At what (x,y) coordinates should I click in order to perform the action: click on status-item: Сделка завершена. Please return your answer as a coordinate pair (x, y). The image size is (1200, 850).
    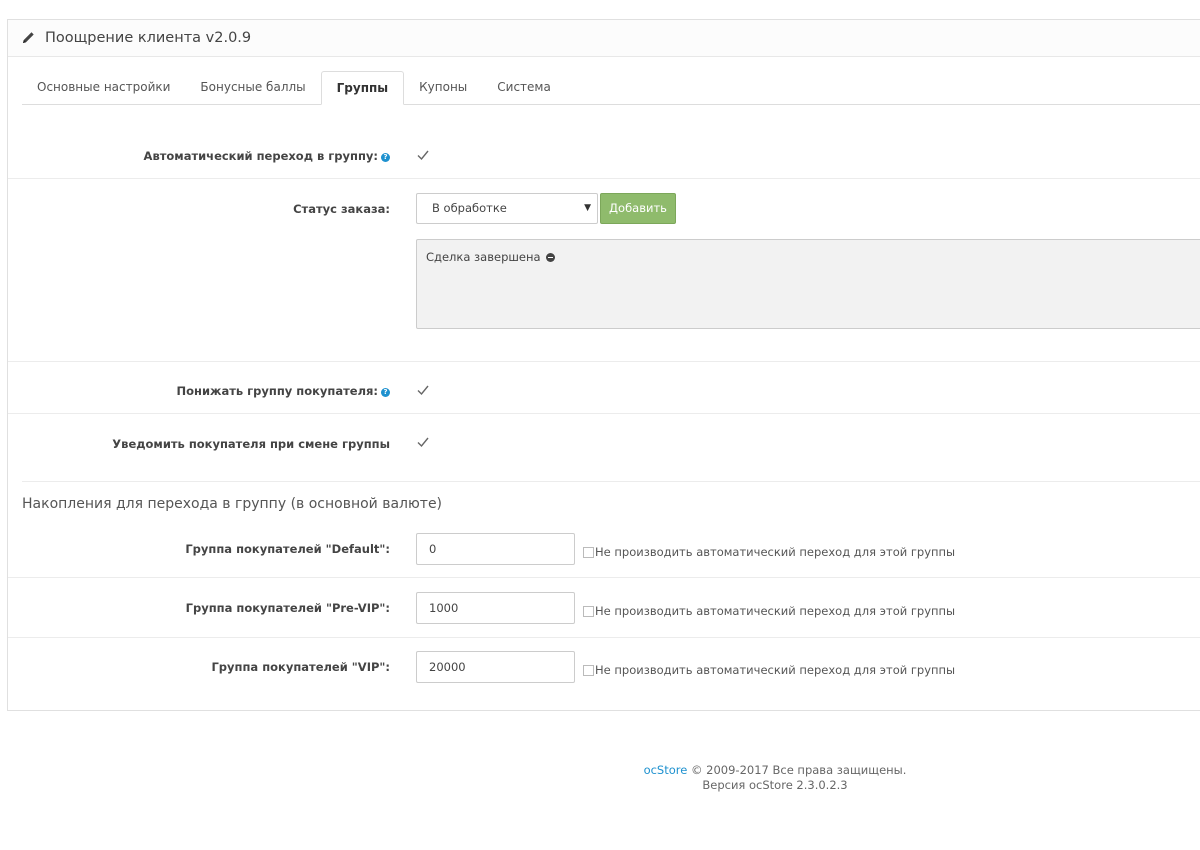
    Looking at the image, I should click on (490, 257).